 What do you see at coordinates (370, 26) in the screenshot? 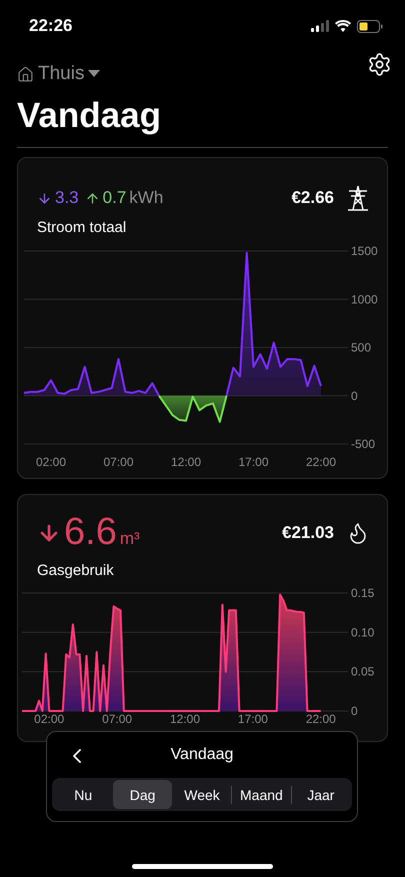
I see `battery-icon` at bounding box center [370, 26].